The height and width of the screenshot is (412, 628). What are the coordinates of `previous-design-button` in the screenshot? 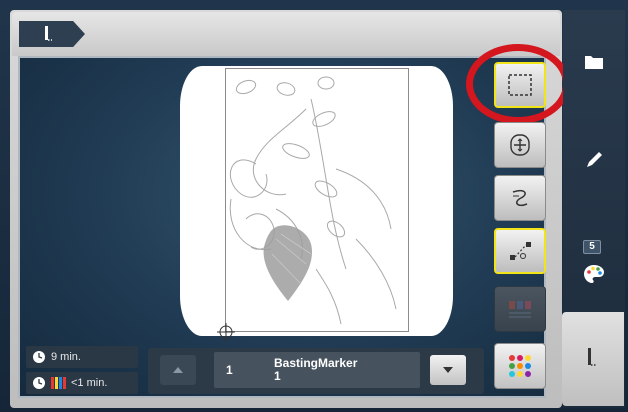 It's located at (178, 370).